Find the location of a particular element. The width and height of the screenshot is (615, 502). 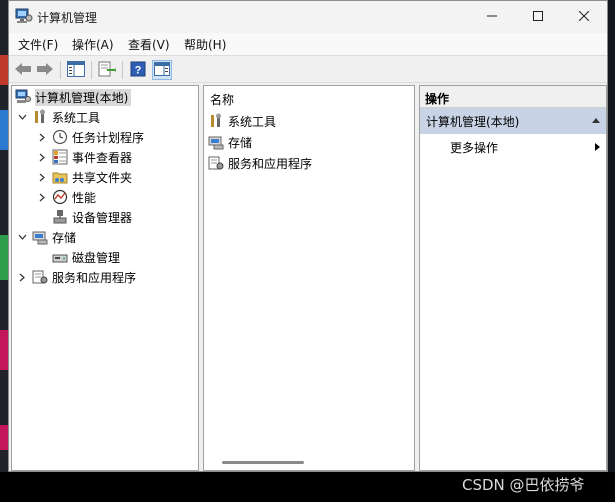

minimize-icon is located at coordinates (492, 17).